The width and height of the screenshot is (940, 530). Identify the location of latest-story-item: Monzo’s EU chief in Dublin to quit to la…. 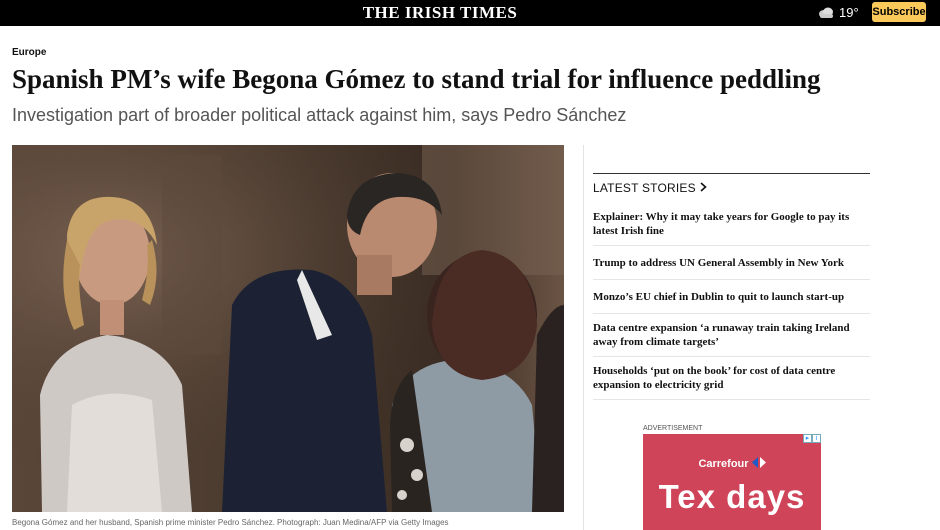
(731, 297).